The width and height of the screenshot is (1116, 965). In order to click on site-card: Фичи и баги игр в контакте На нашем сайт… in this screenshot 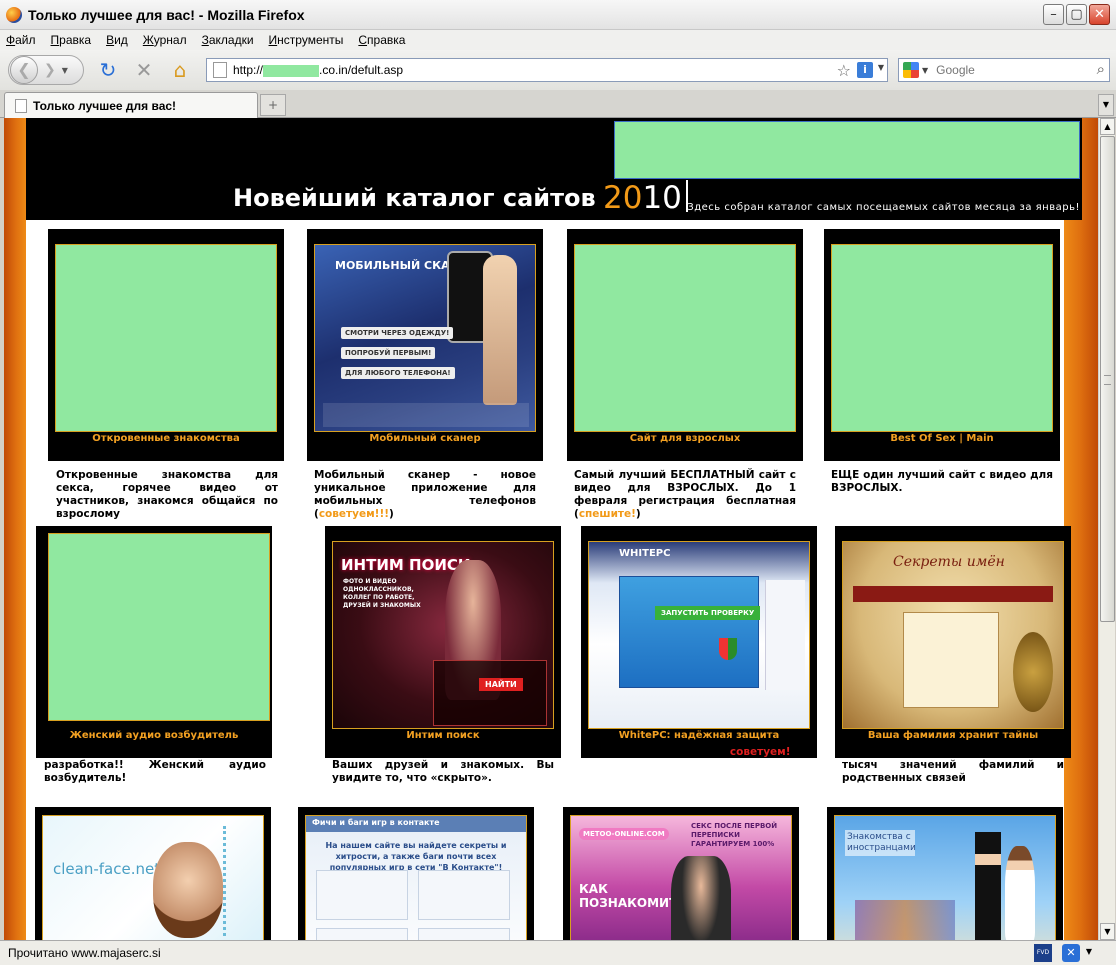, I will do `click(416, 873)`.